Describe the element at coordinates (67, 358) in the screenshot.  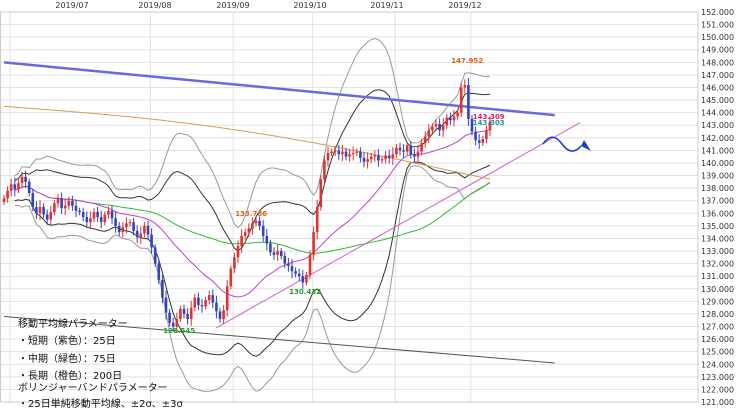
I see `ma-legend-item: ・中期（緑色）：75日` at that location.